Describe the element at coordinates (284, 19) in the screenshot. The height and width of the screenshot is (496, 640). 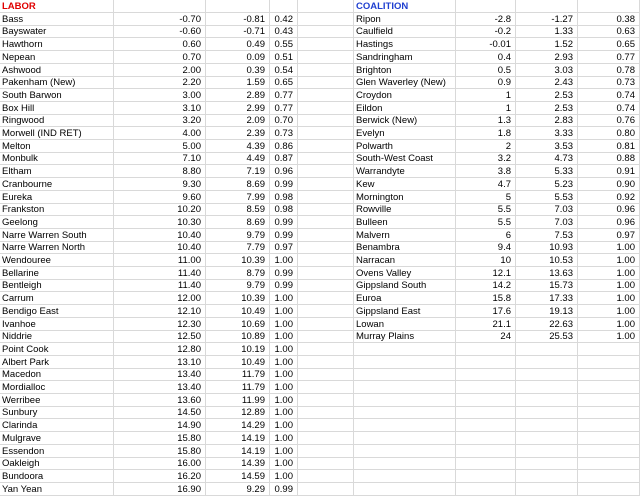
I see `labor-probability-value: 0.42` at that location.